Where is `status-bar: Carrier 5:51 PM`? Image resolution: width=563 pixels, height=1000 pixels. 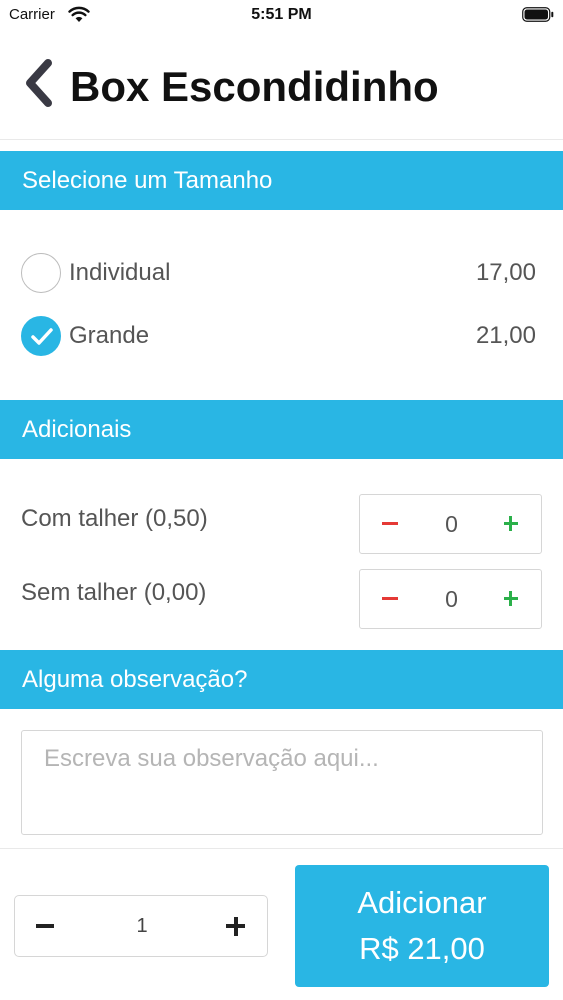
status-bar: Carrier 5:51 PM is located at coordinates (281, 15).